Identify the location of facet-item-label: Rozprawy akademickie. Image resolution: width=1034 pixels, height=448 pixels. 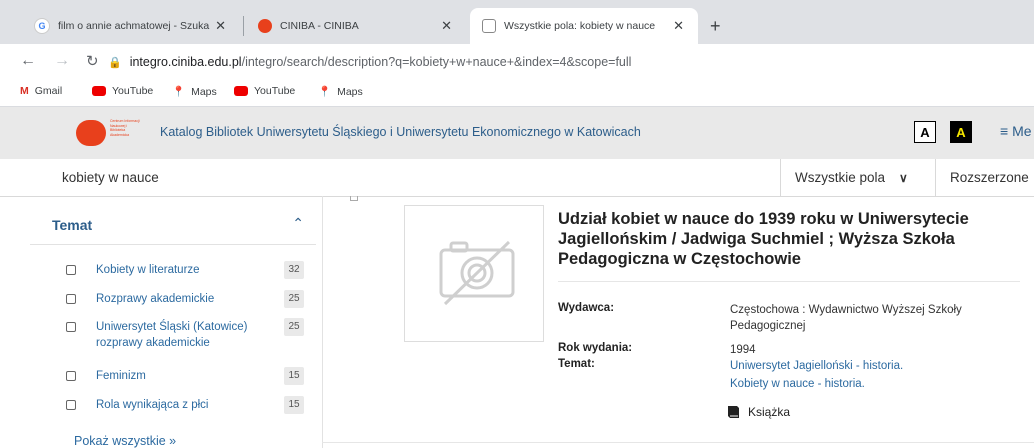
(155, 299).